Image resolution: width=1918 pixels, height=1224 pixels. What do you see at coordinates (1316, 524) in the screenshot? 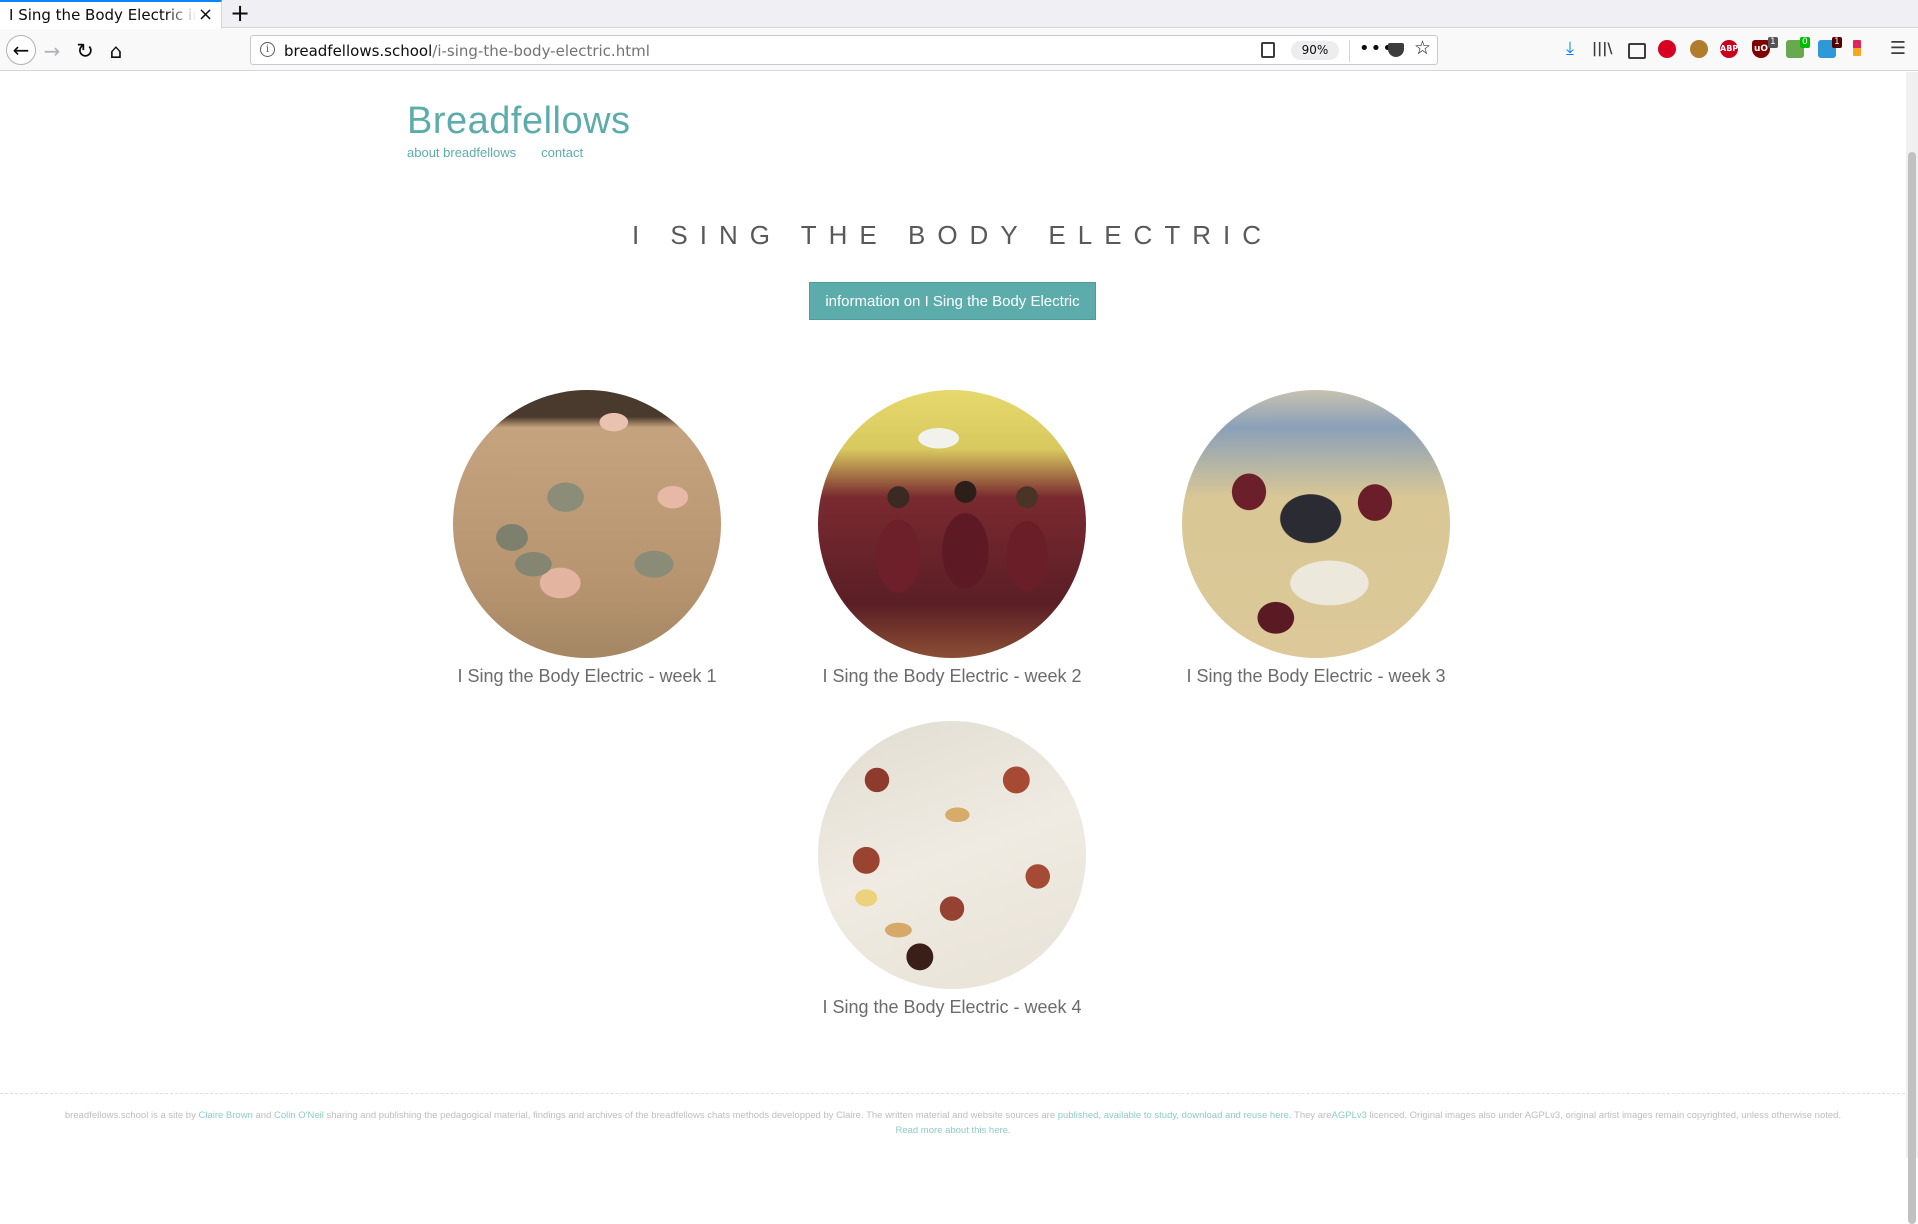
I see `week-3-thumbnail` at bounding box center [1316, 524].